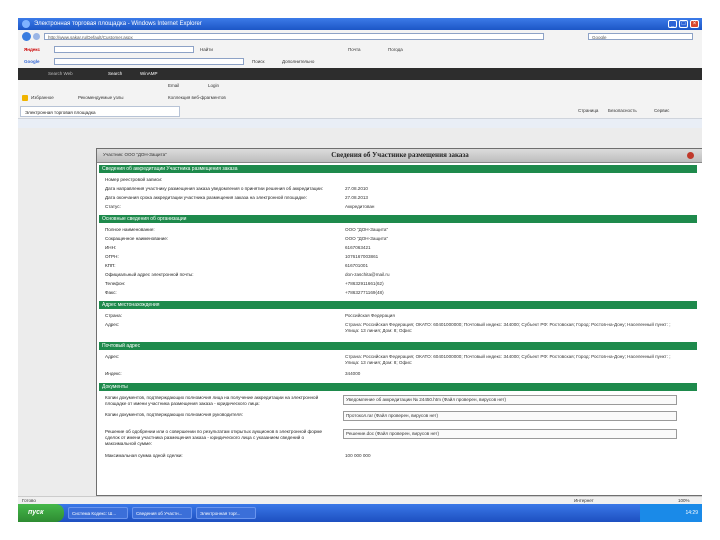  I want to click on page-menu: Страница, so click(588, 110).